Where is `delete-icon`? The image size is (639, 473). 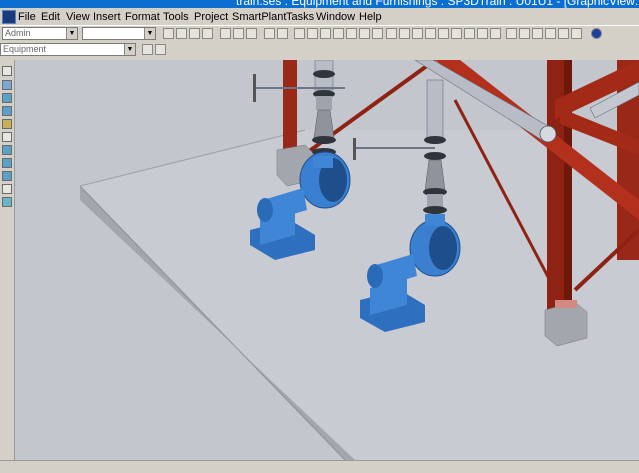
delete-icon is located at coordinates (251, 33).